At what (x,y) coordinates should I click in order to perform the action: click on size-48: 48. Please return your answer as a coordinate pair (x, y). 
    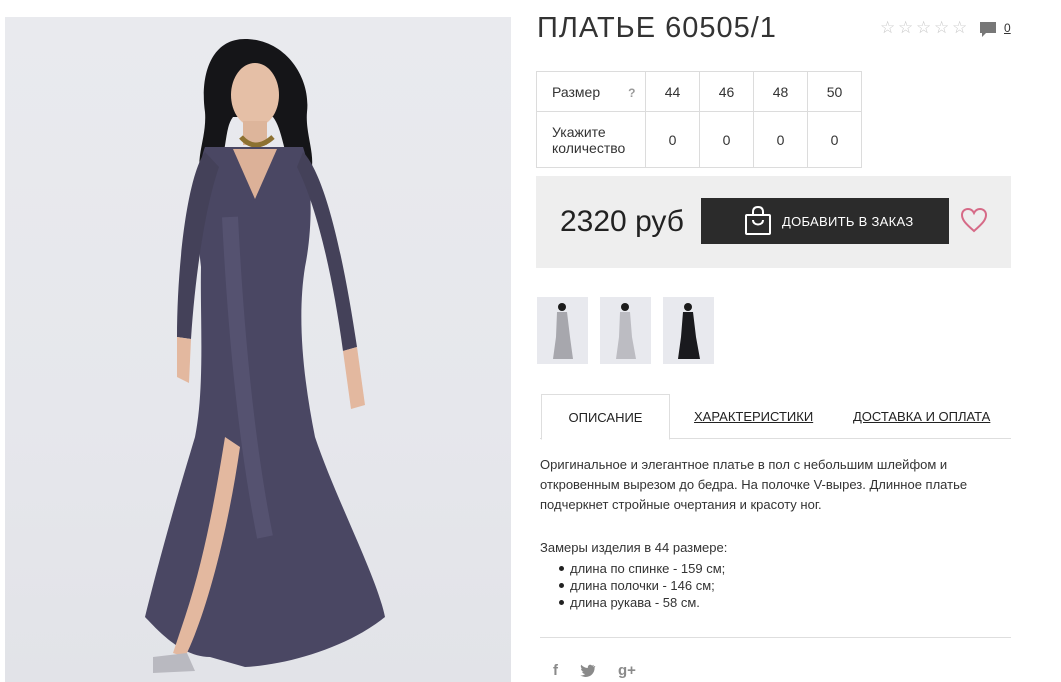
    Looking at the image, I should click on (780, 91).